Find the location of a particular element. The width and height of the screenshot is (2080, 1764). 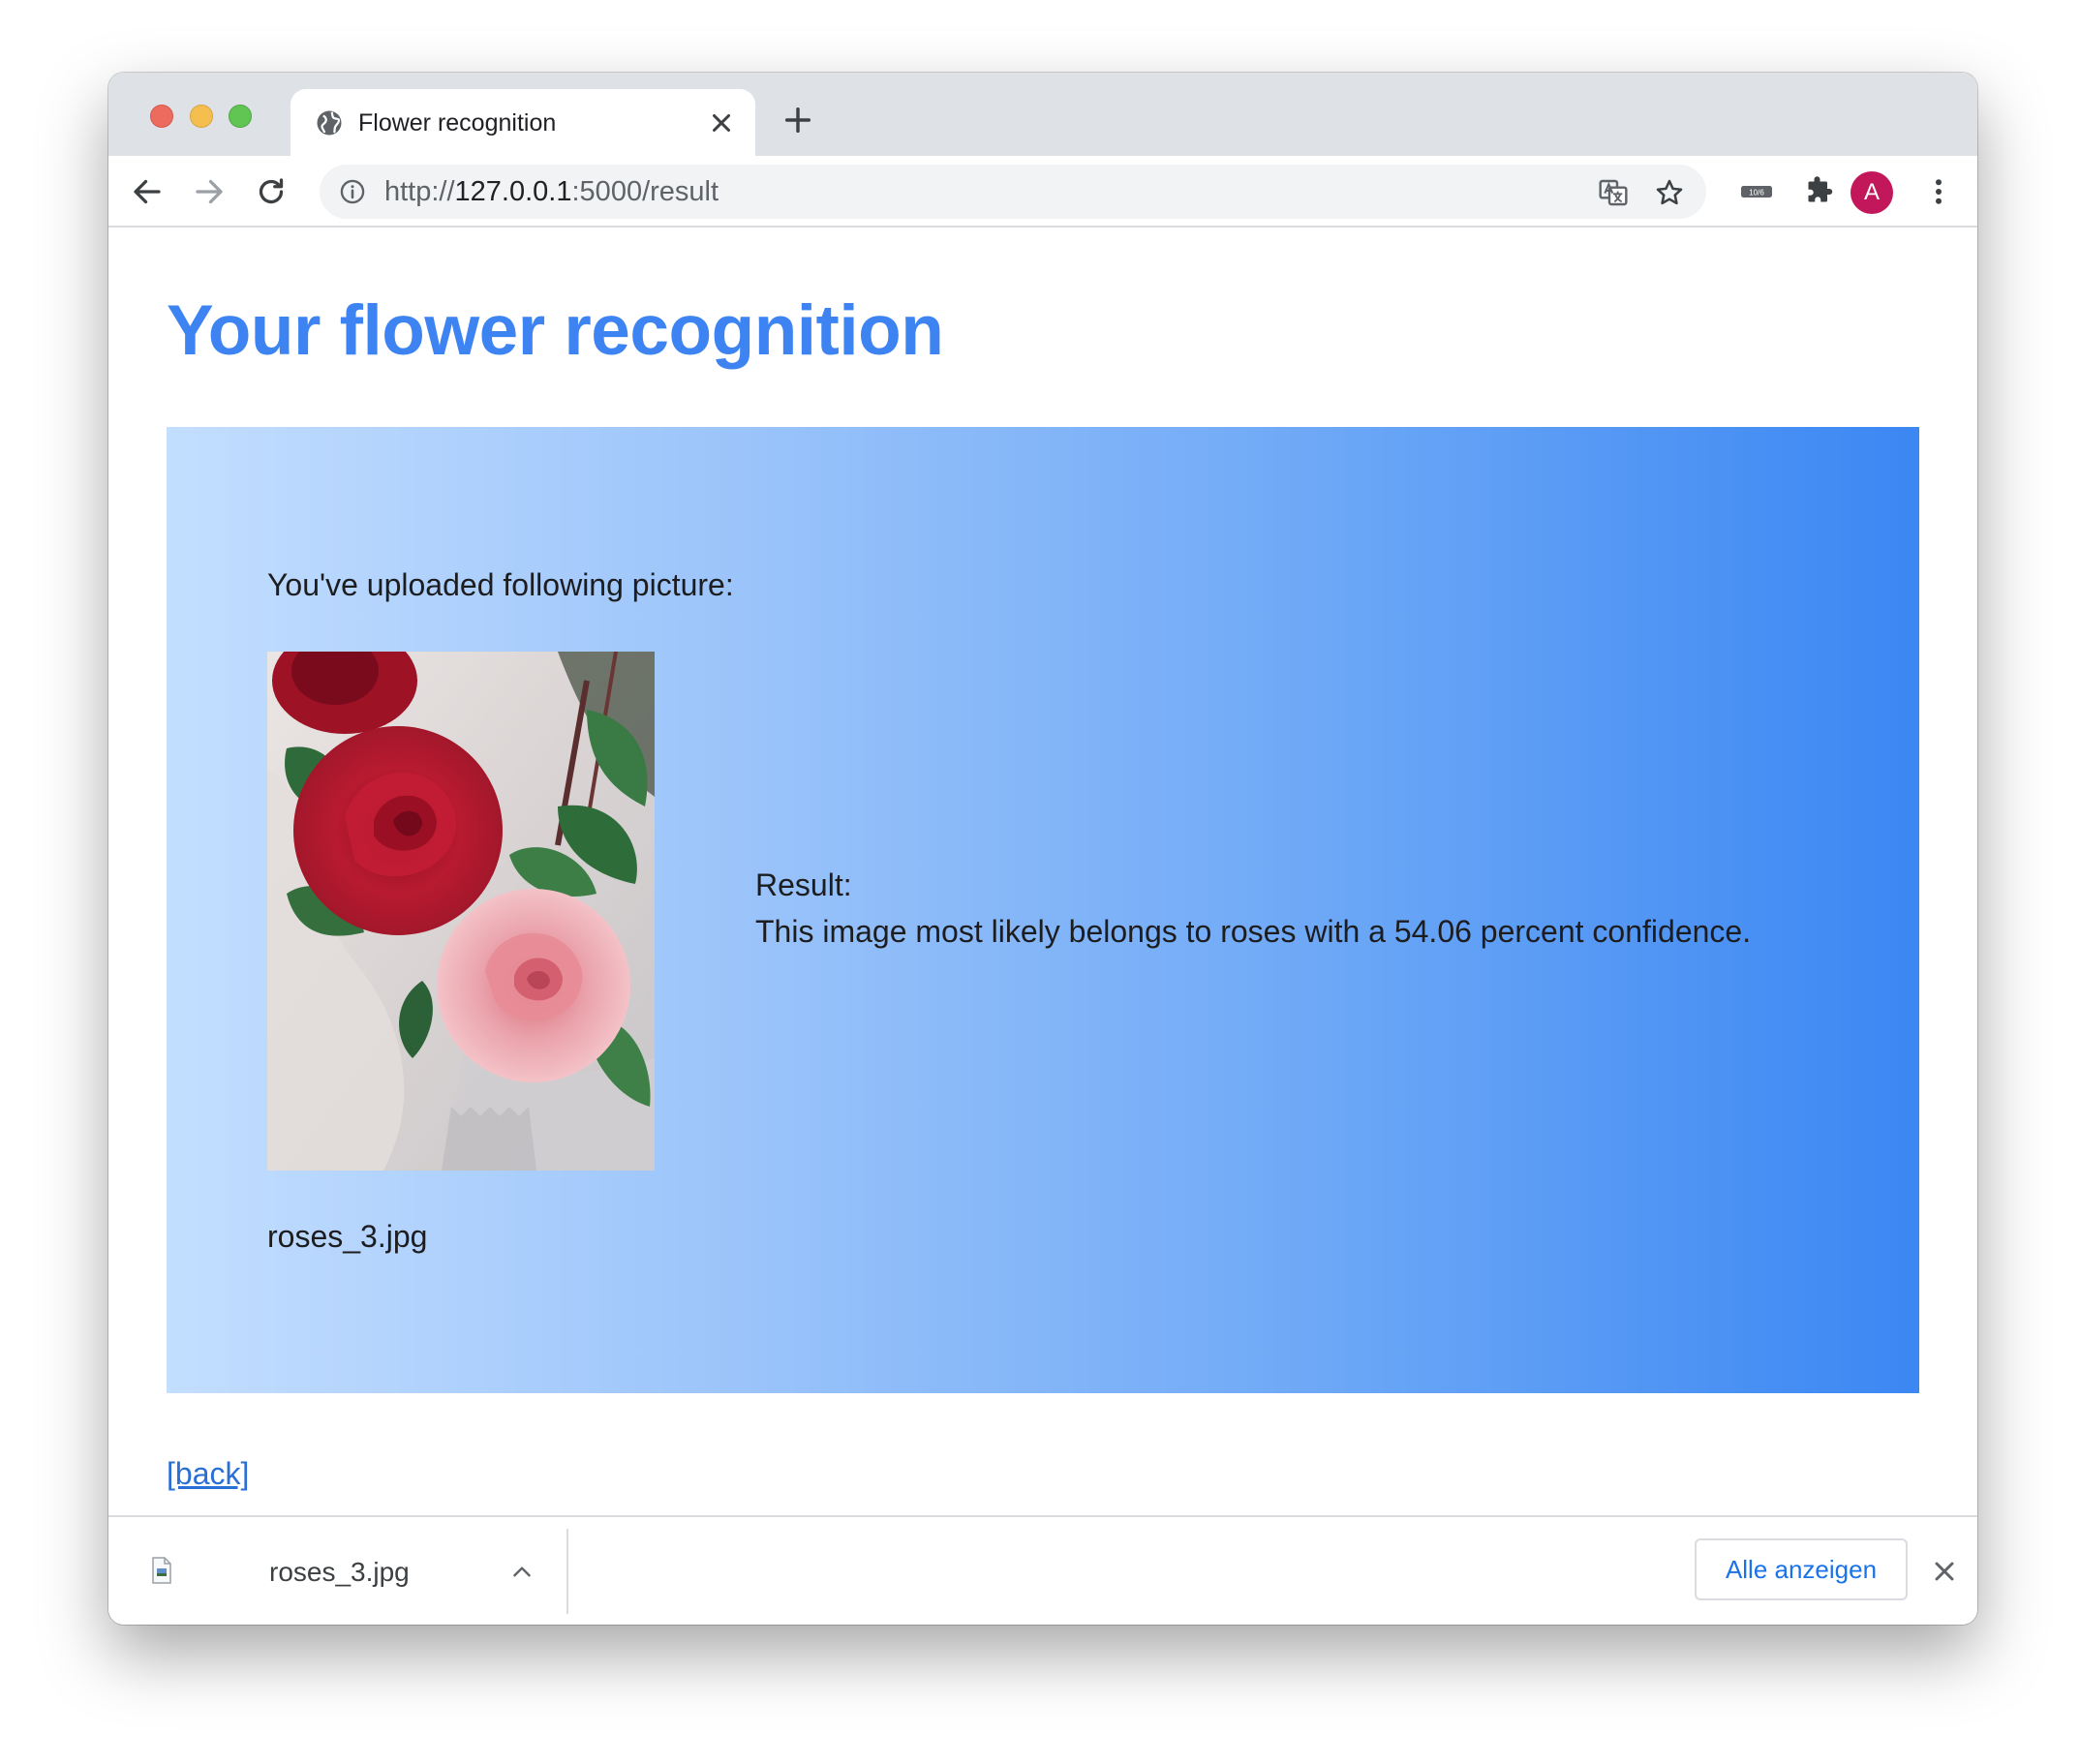

extensions-puzzle-icon is located at coordinates (1819, 192).